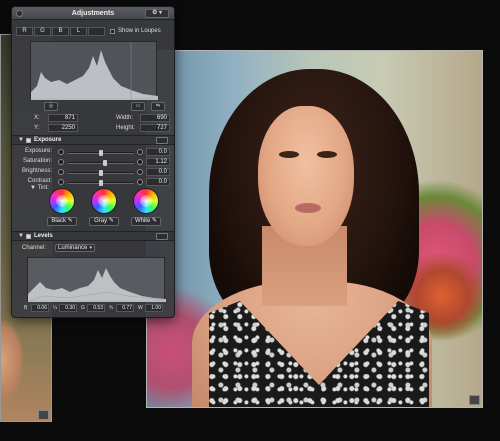 The image size is (500, 441). I want to click on channel-b-button: B, so click(60, 31).